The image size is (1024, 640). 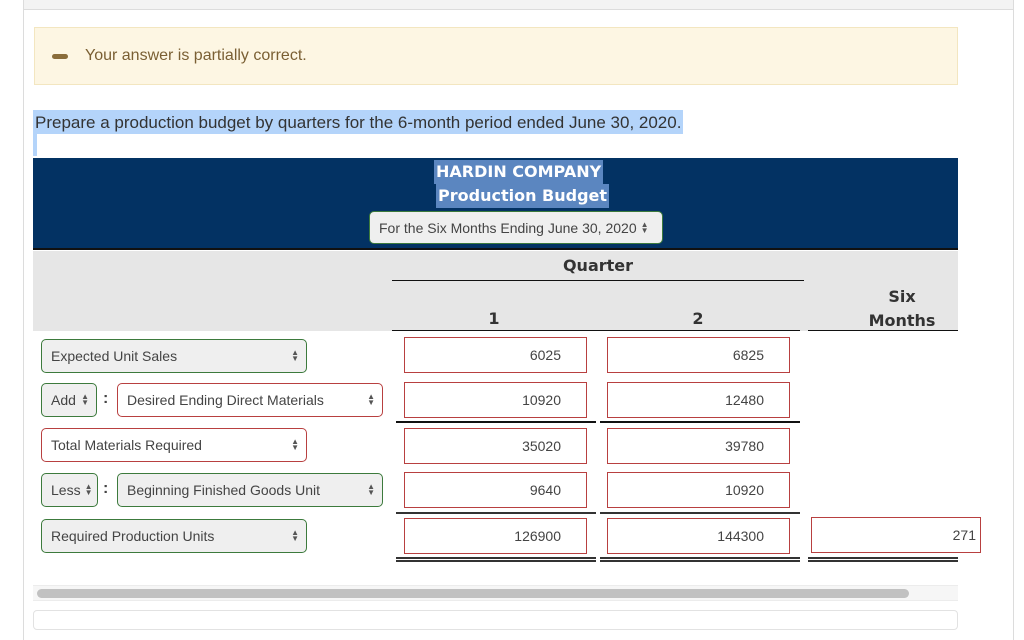 I want to click on q2-input-beginning-goods: 10920, so click(x=698, y=490).